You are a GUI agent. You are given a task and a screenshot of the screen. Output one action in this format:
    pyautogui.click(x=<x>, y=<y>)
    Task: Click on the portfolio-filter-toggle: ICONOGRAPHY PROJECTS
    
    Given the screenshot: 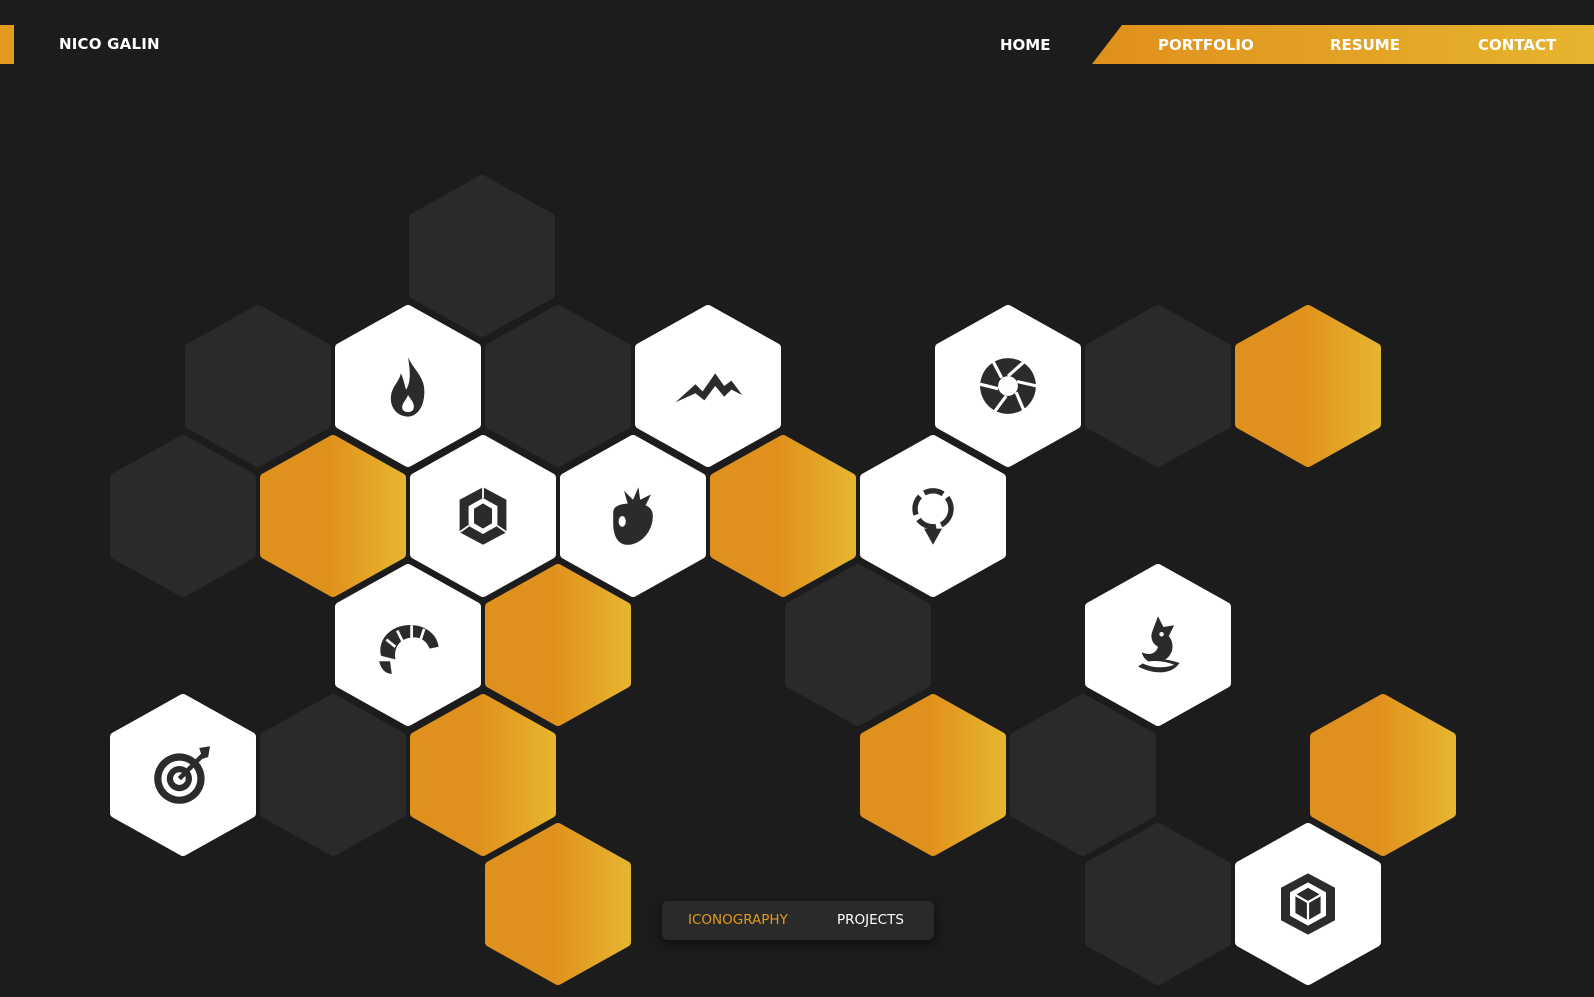 What is the action you would take?
    pyautogui.click(x=798, y=920)
    